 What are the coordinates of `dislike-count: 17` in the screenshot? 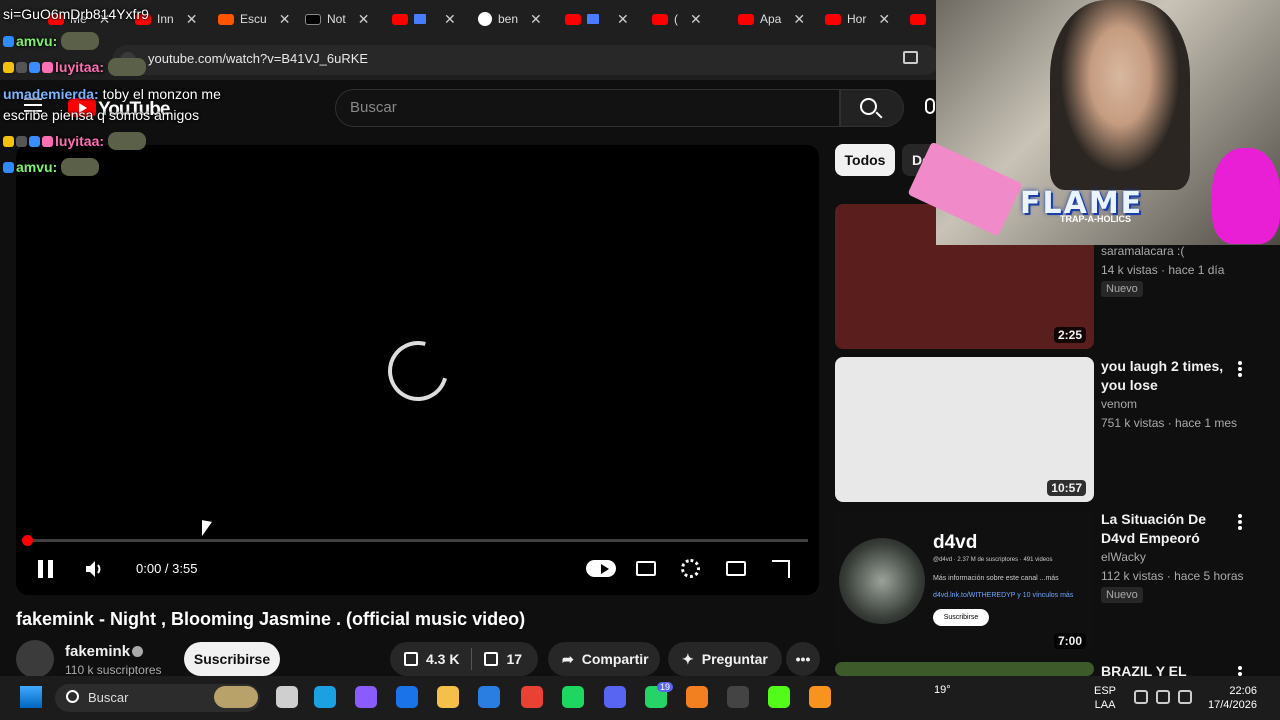 It's located at (514, 659).